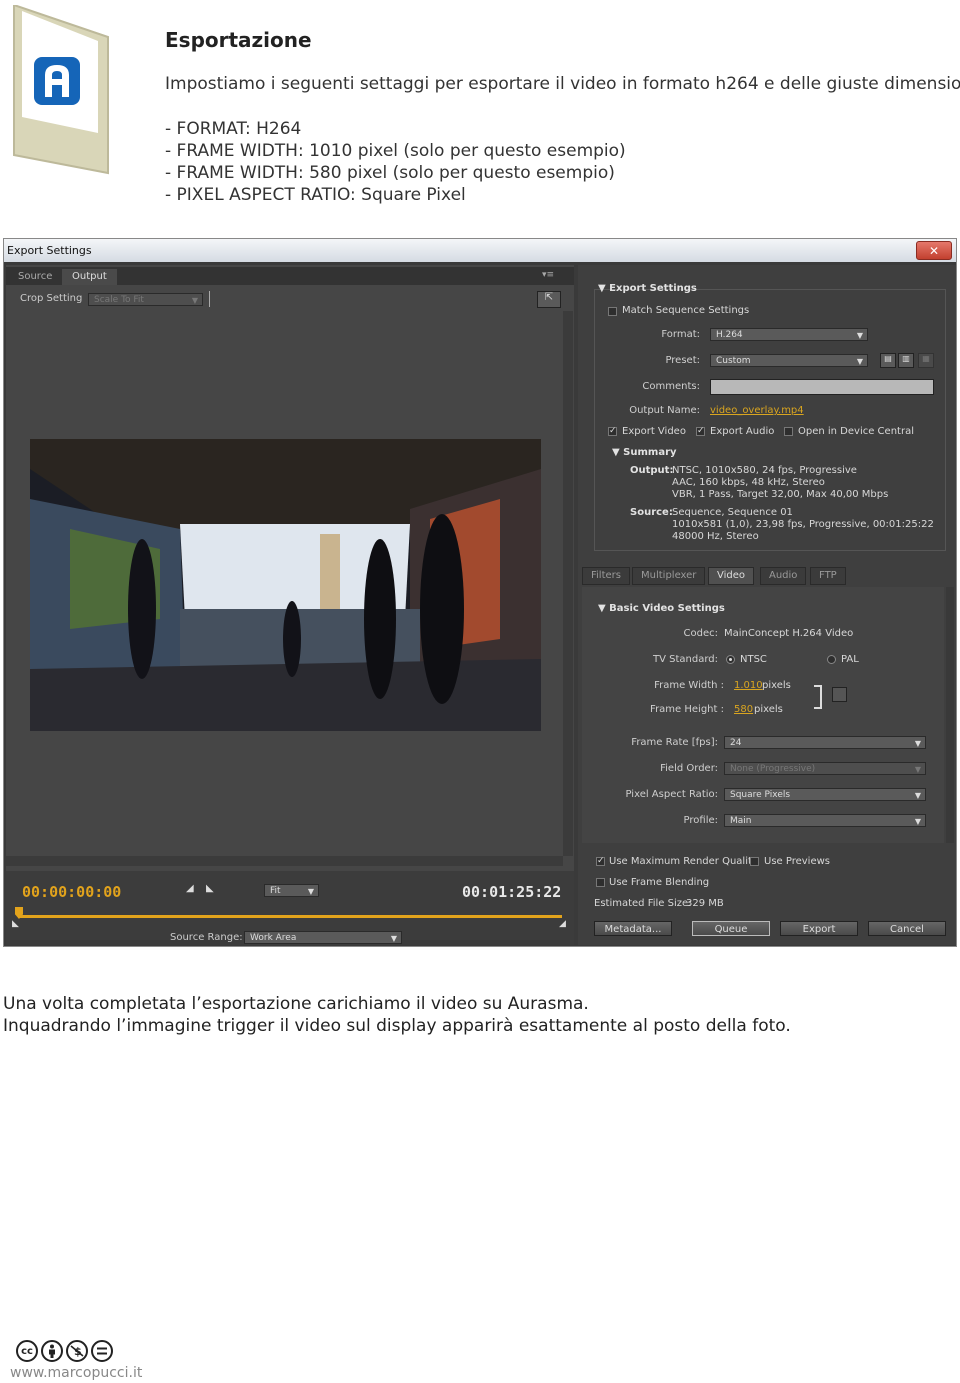  What do you see at coordinates (685, 659) in the screenshot?
I see `tv-standard-label: TV Standard:` at bounding box center [685, 659].